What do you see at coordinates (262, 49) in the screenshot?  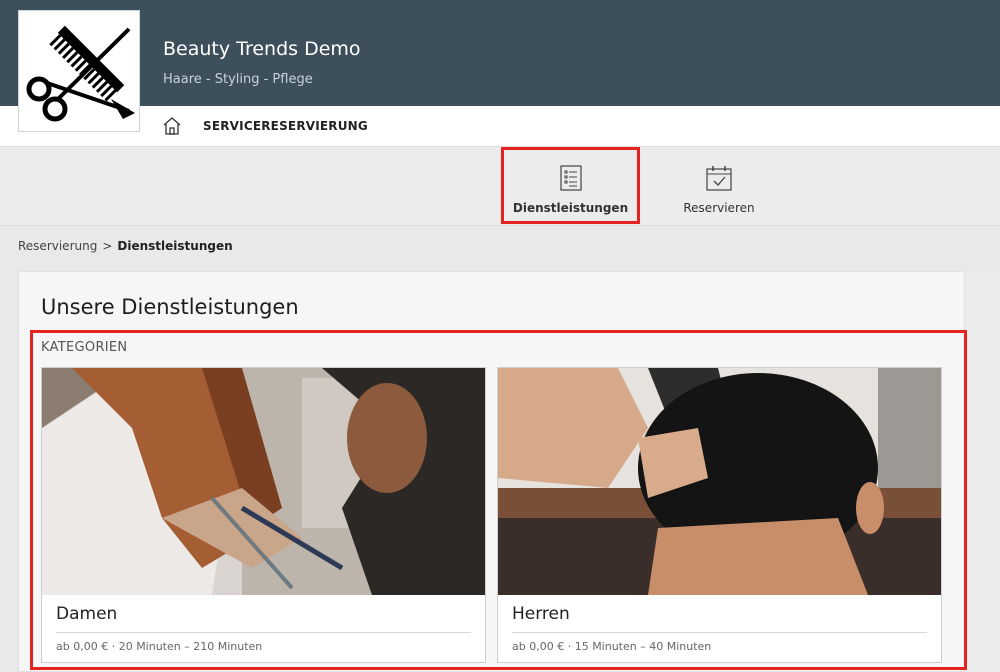 I see `site-title: Beauty Trends Demo` at bounding box center [262, 49].